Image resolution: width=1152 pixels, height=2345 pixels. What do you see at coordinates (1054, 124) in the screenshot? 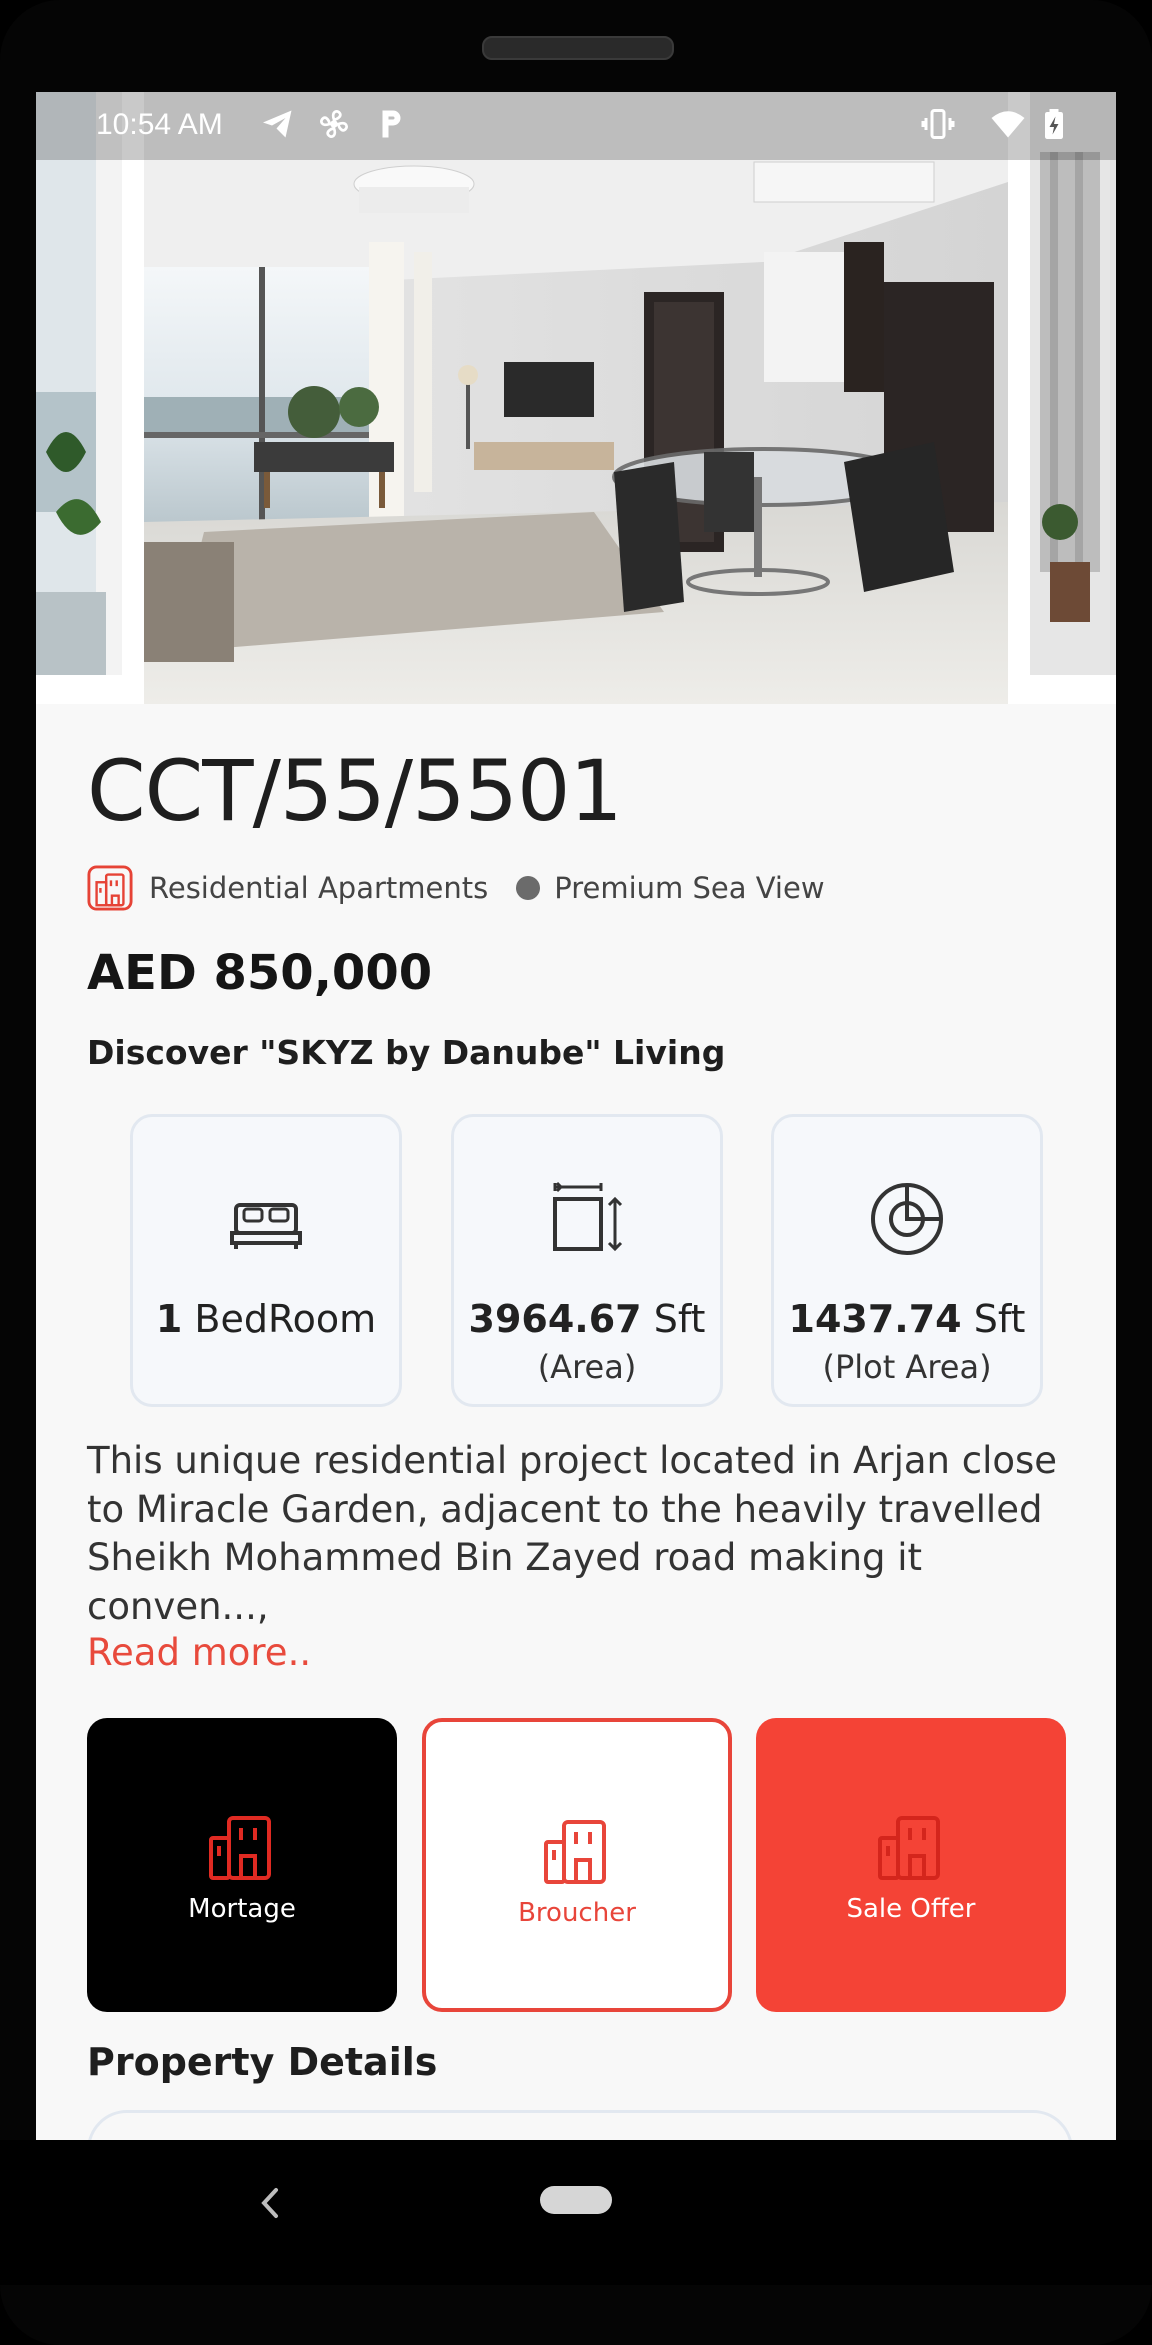
I see `battery-charging-icon` at bounding box center [1054, 124].